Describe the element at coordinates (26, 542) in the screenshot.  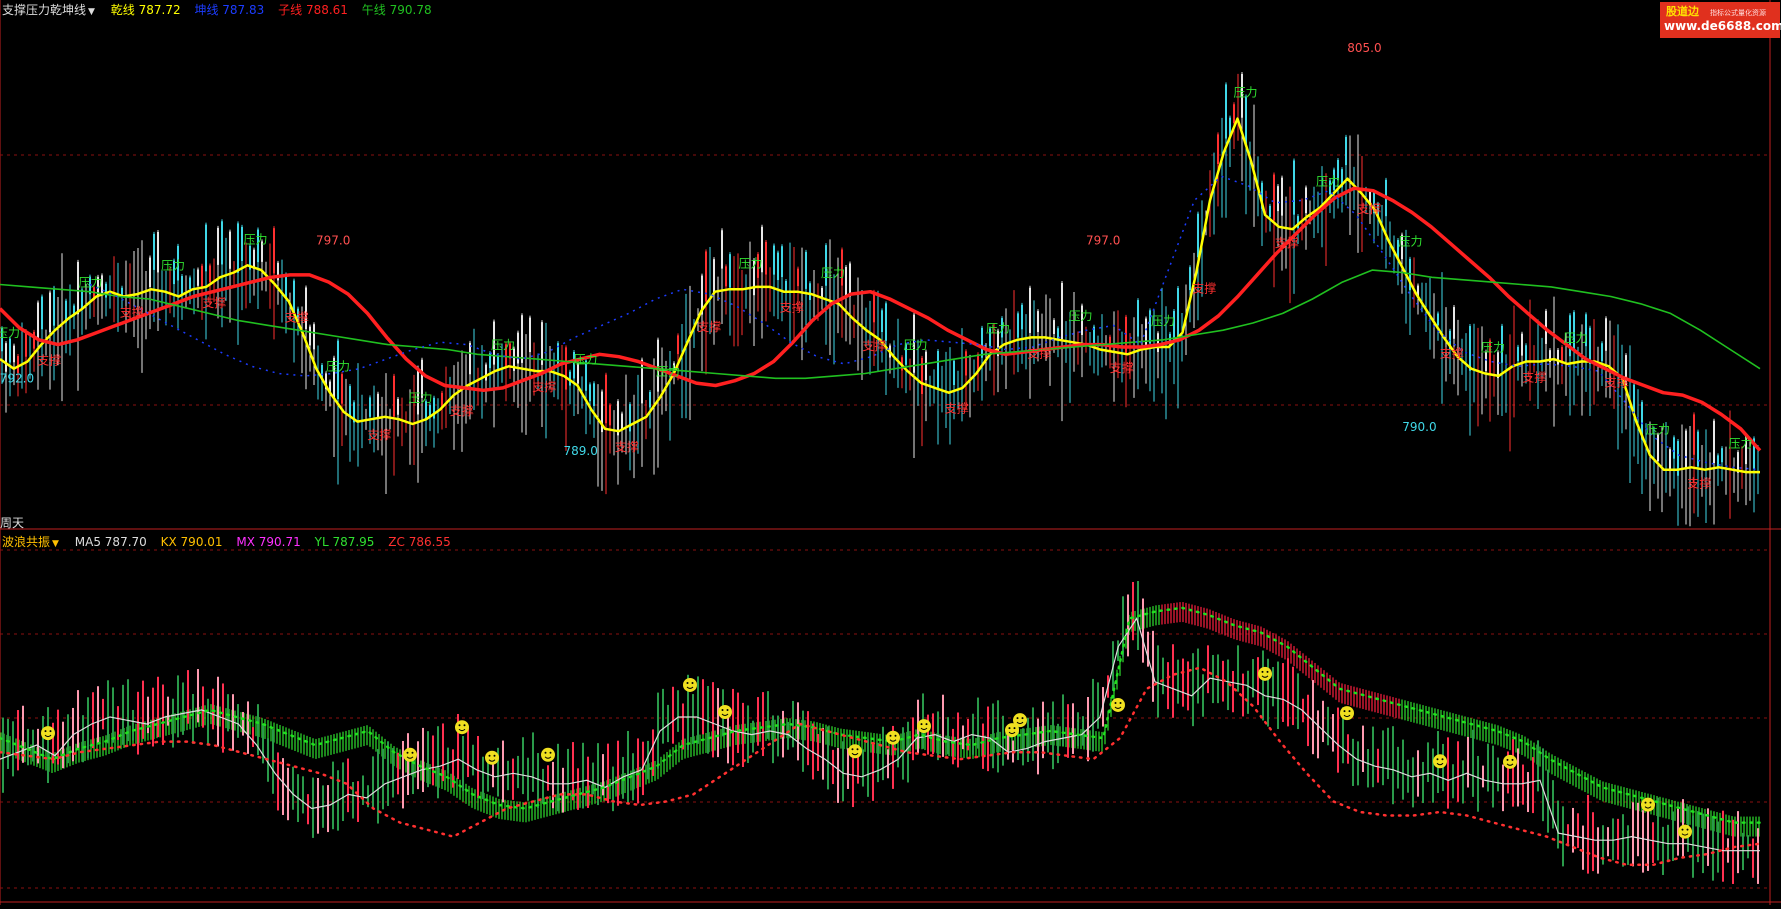
I see `lower-indicator-name: 波浪共振` at that location.